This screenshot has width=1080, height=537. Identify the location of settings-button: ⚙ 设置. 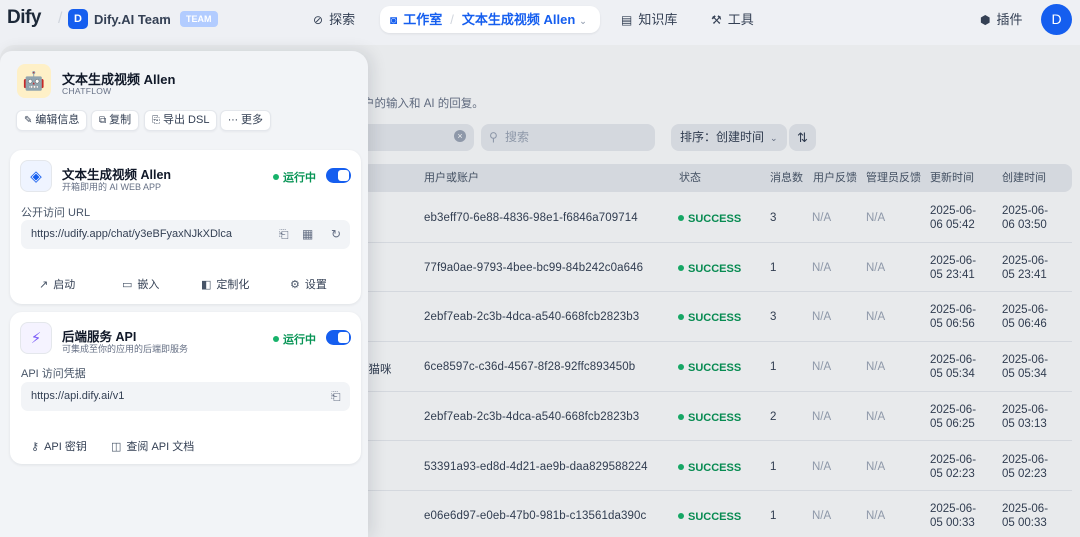
(308, 284).